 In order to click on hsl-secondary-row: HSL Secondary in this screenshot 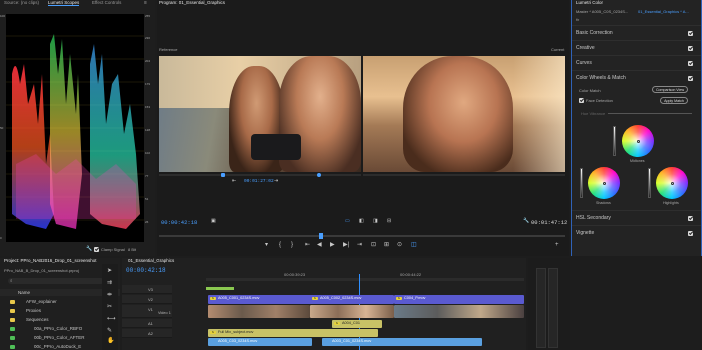, I will do `click(636, 217)`.